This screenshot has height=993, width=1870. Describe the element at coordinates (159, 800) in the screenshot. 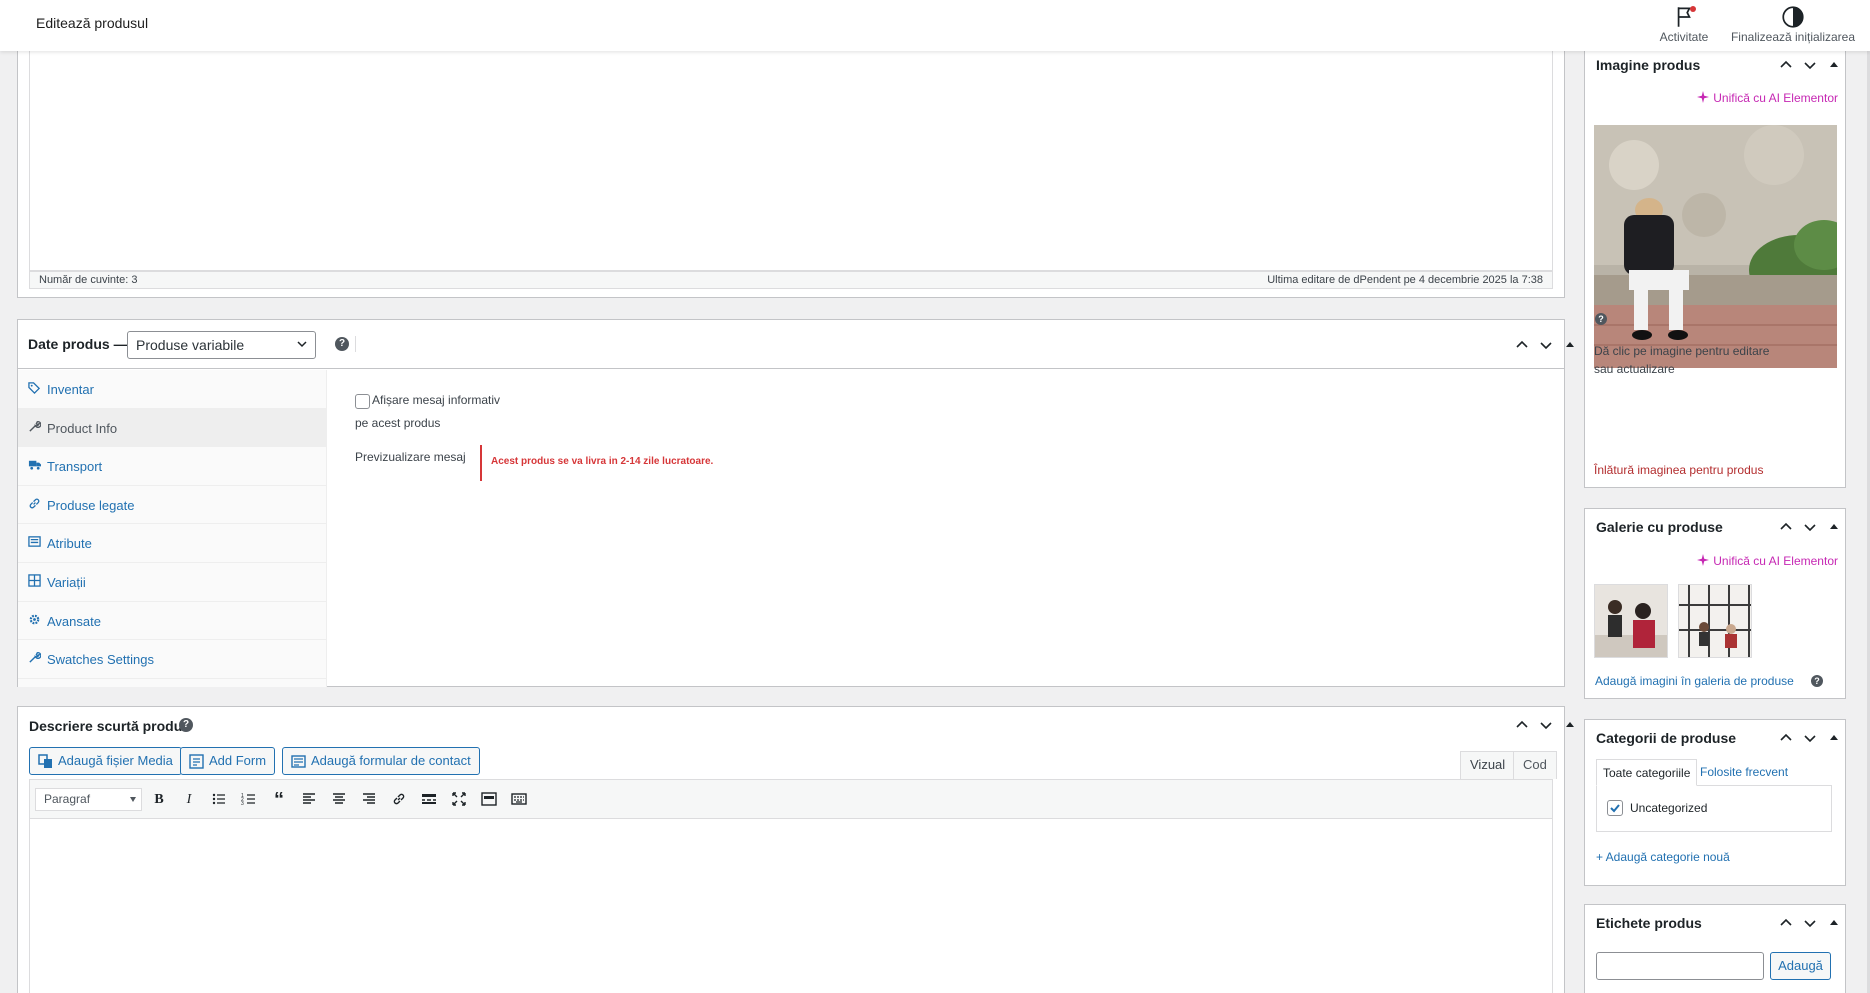

I see `bold-icon: B` at that location.